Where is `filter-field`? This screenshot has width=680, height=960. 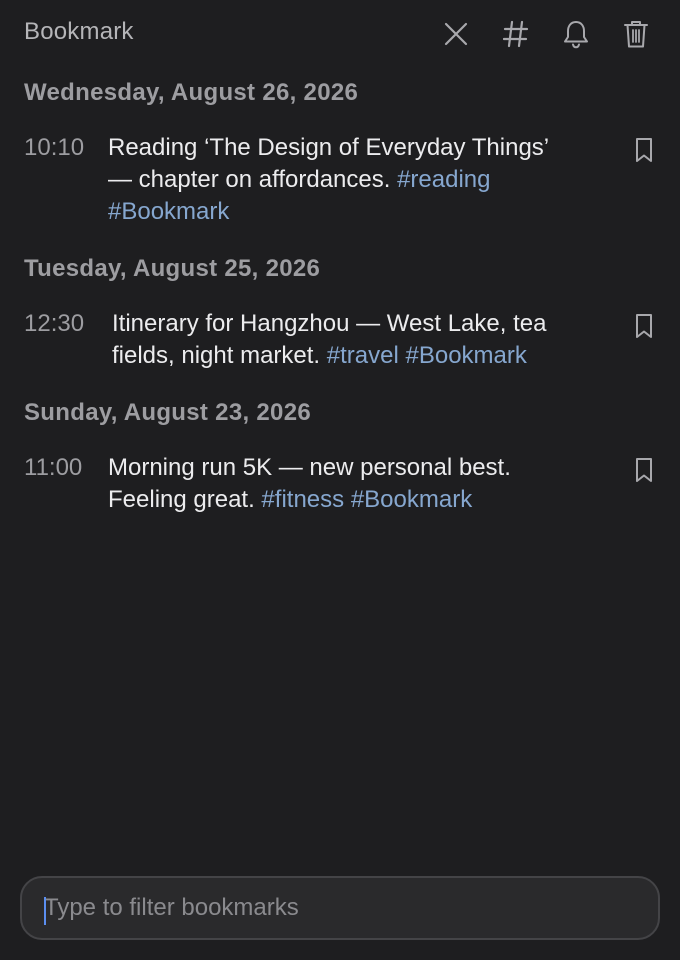 filter-field is located at coordinates (340, 908).